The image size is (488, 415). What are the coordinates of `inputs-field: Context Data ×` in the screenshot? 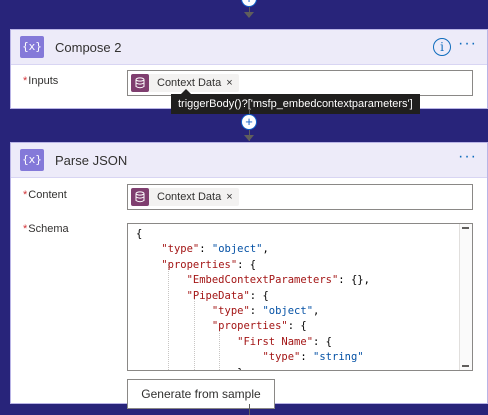 It's located at (300, 83).